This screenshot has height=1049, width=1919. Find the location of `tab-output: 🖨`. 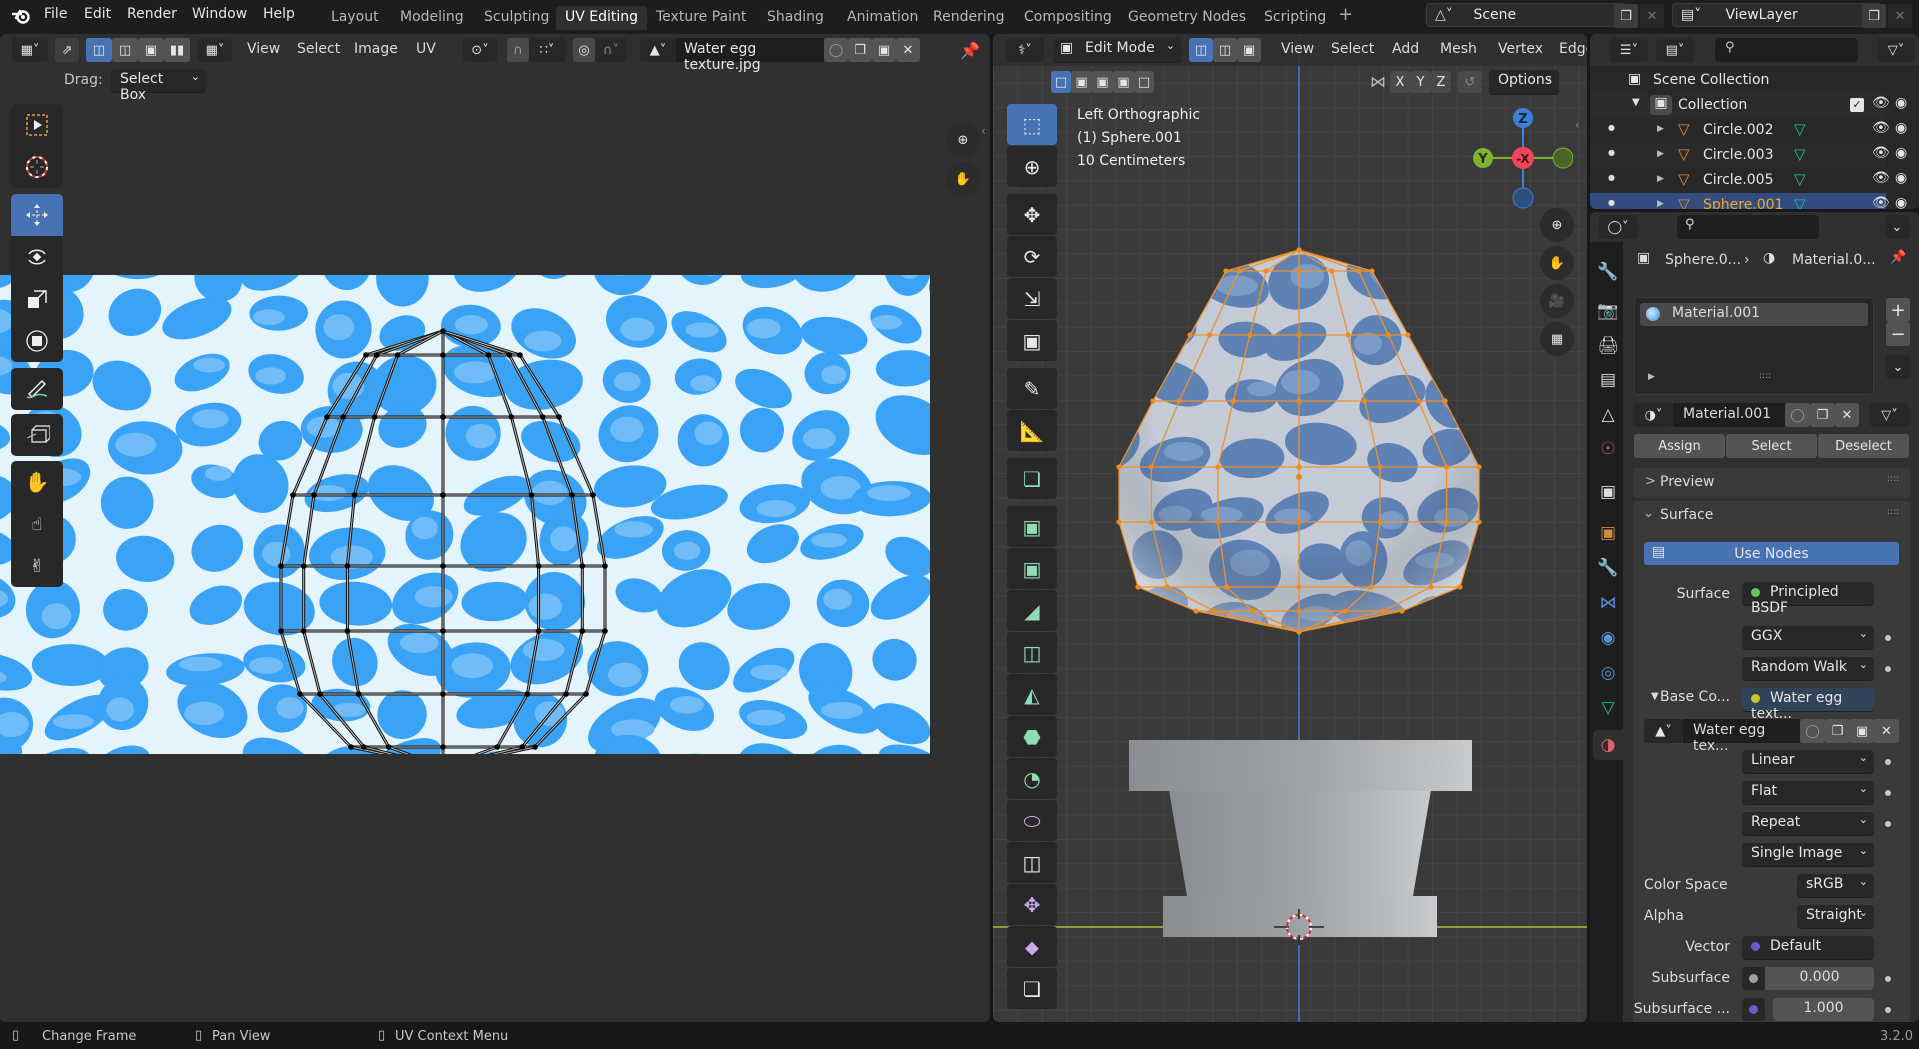

tab-output: 🖨 is located at coordinates (1608, 346).